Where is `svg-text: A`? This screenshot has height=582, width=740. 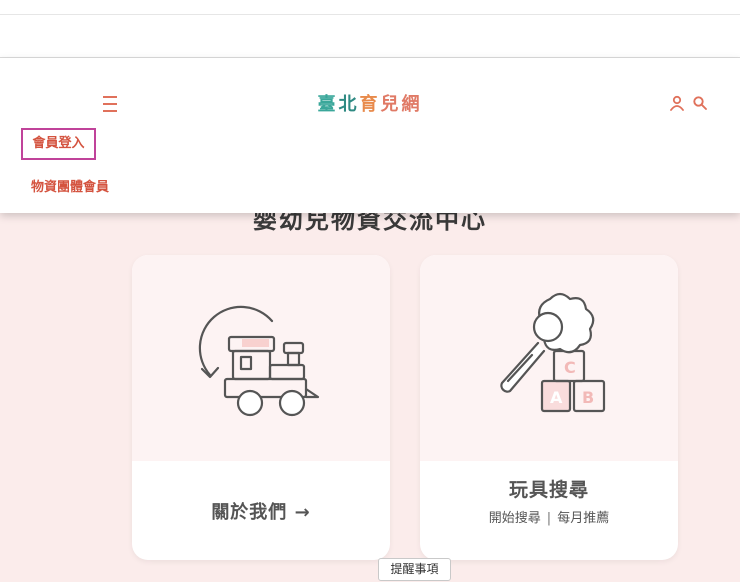
svg-text: A is located at coordinates (556, 397).